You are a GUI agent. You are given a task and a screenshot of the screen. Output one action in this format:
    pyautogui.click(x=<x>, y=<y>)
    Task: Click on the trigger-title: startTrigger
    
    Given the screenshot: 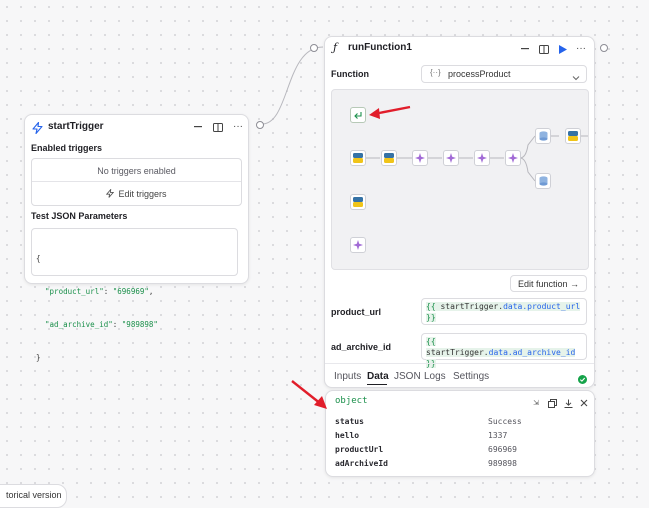 What is the action you would take?
    pyautogui.click(x=76, y=126)
    